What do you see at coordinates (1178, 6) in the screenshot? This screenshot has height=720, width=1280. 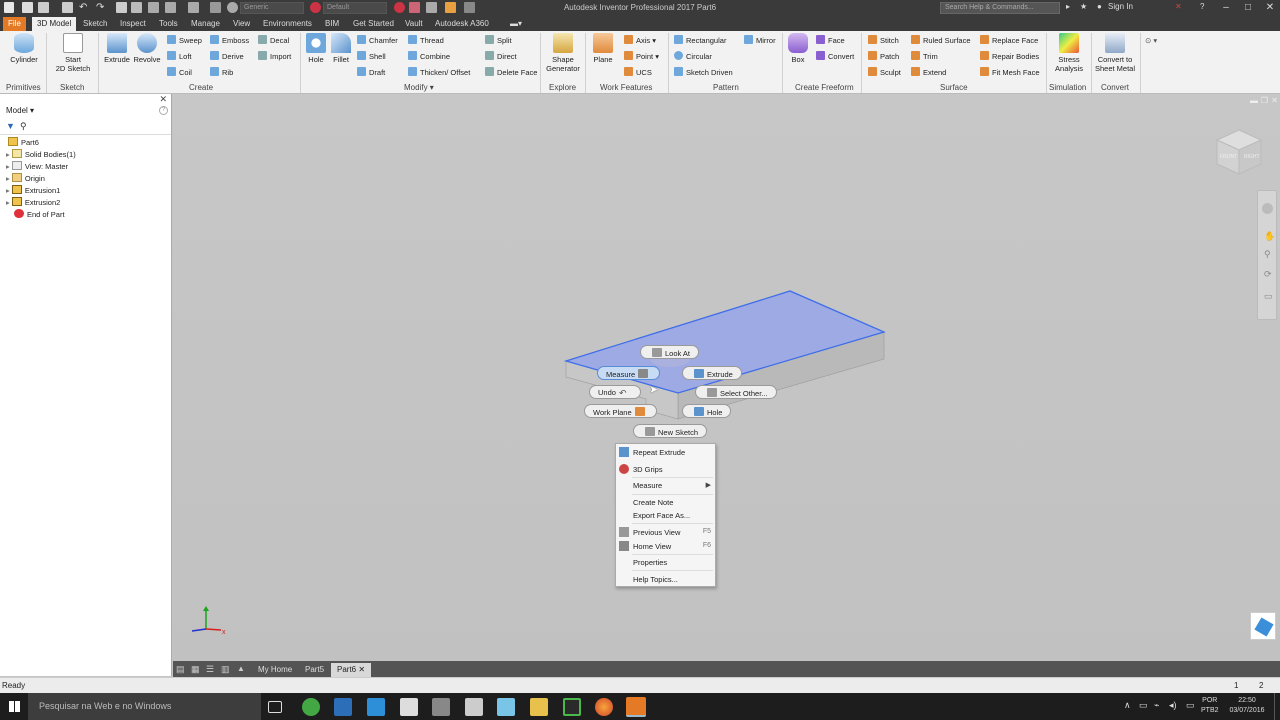 I see `exchange-icon: ✕` at bounding box center [1178, 6].